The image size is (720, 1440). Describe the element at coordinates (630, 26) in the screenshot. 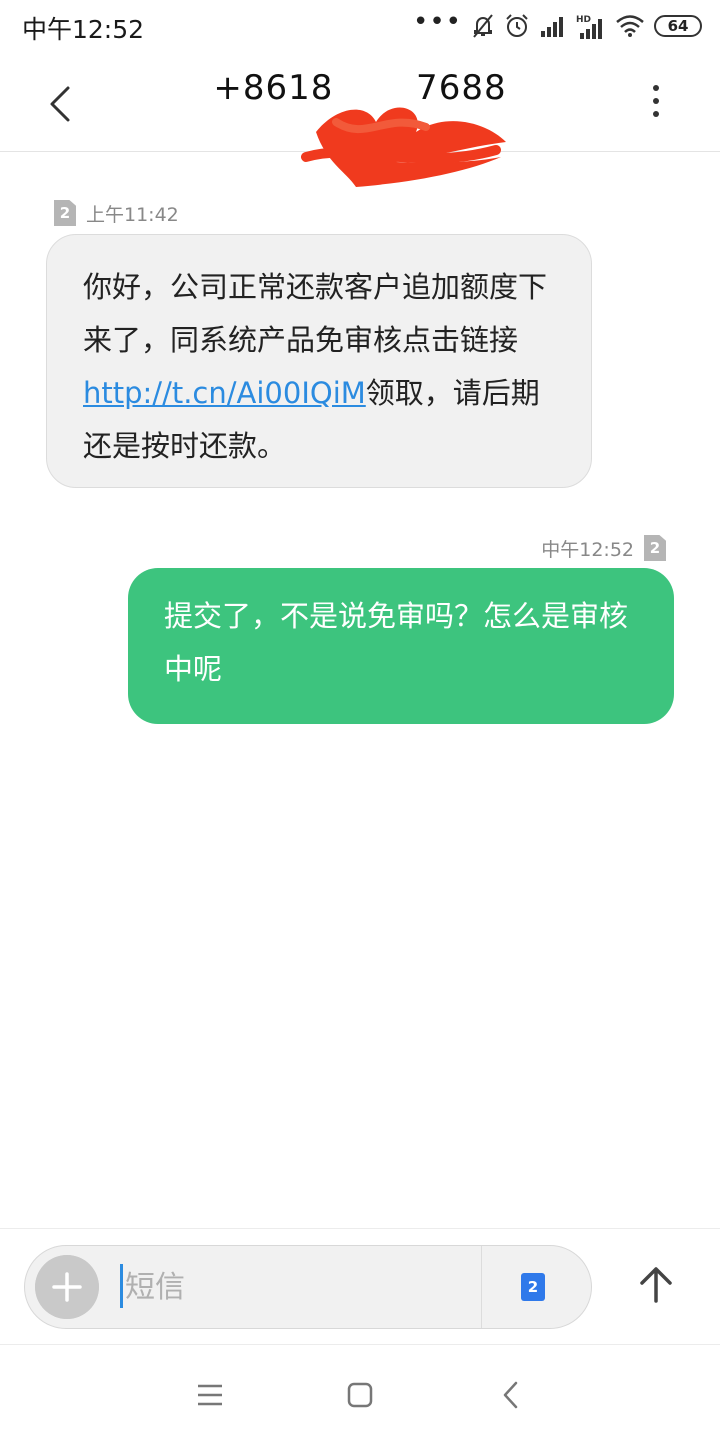

I see `wifi-icon` at that location.